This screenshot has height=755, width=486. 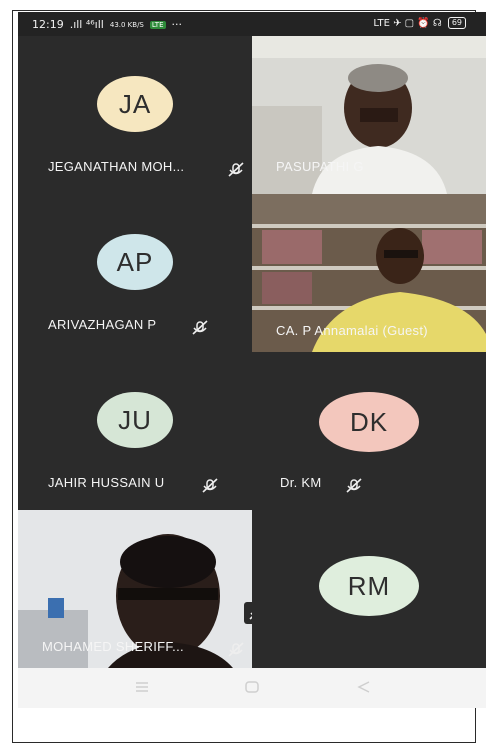 What do you see at coordinates (157, 24) in the screenshot?
I see `network-badge: LTE` at bounding box center [157, 24].